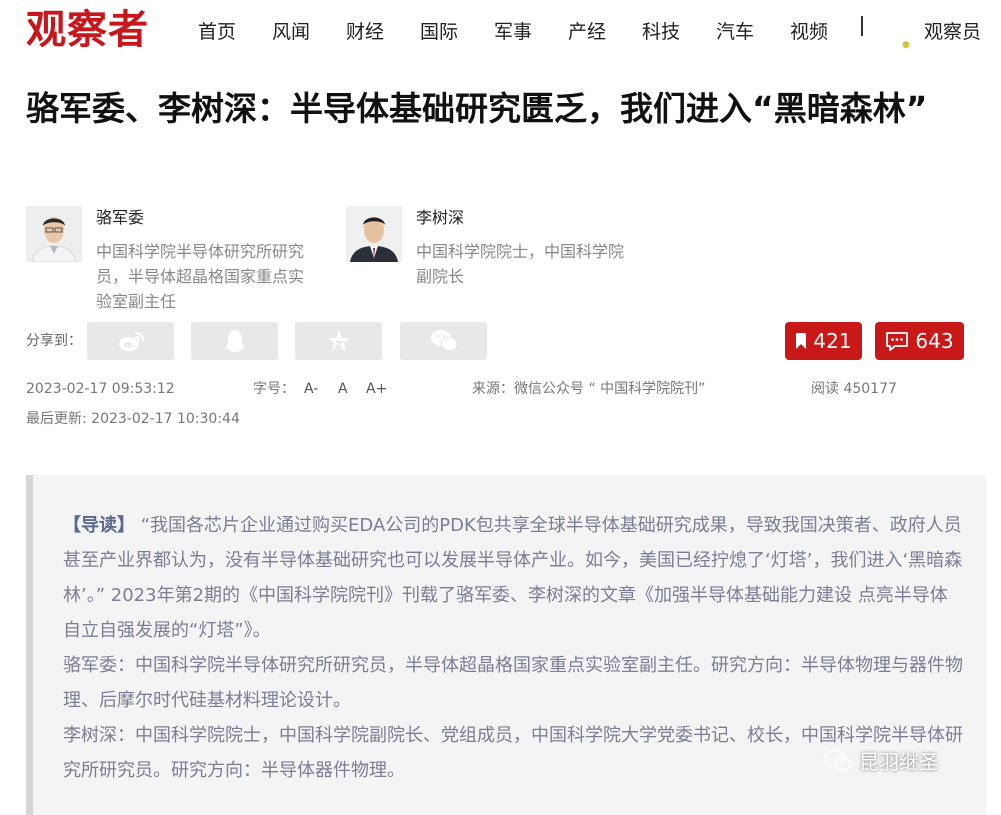  Describe the element at coordinates (440, 218) in the screenshot. I see `author-name-2: 李树深` at that location.